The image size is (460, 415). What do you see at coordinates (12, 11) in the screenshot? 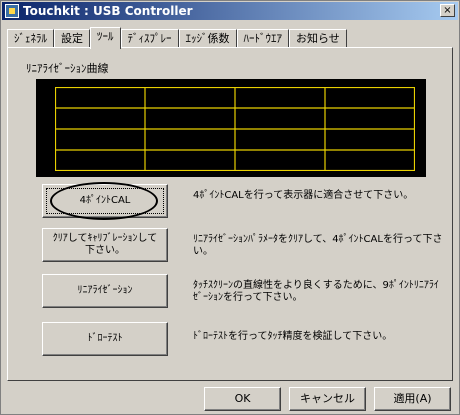
I see `app-icon` at bounding box center [12, 11].